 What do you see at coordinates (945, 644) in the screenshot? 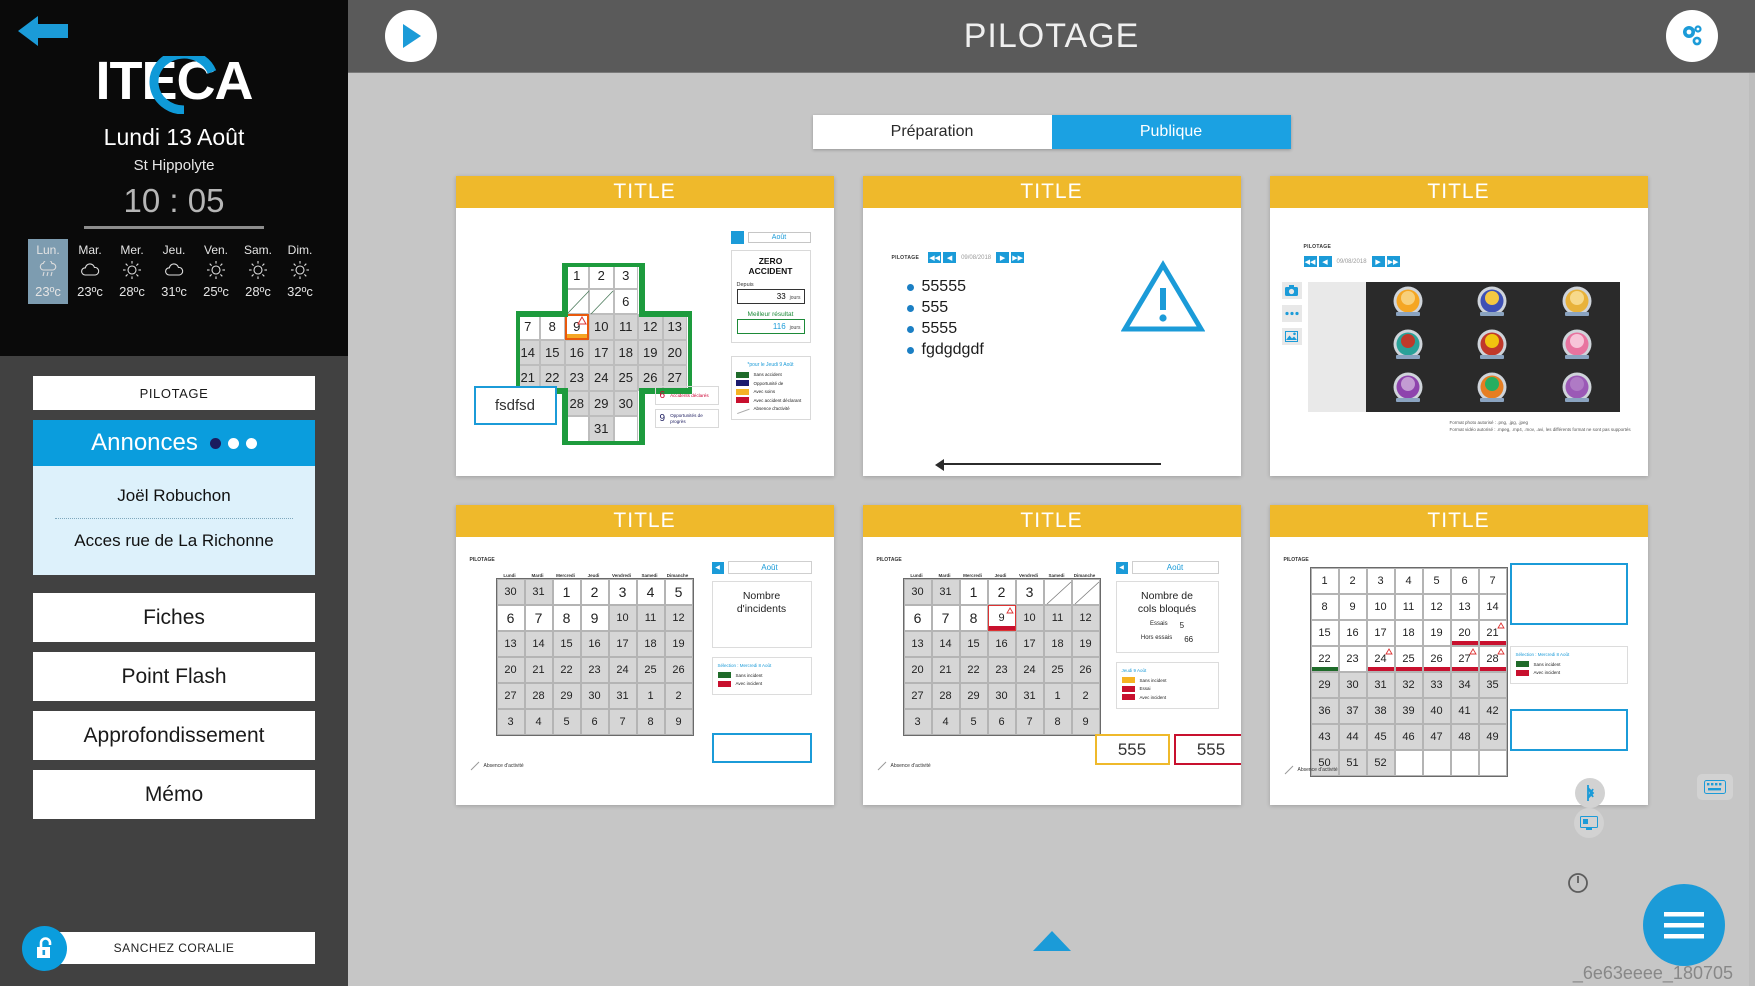
I see `calendar-day: 14` at bounding box center [945, 644].